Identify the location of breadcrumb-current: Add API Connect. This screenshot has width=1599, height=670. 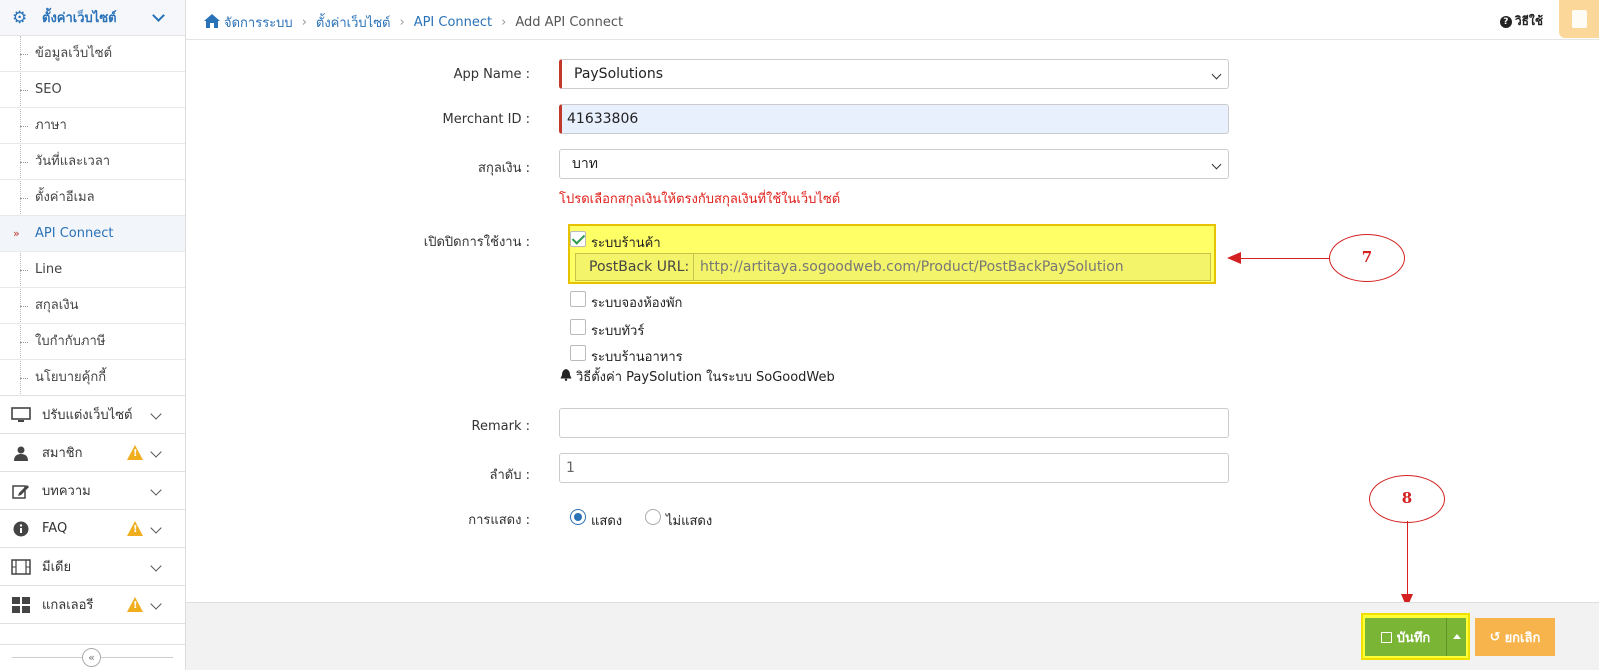
(569, 22).